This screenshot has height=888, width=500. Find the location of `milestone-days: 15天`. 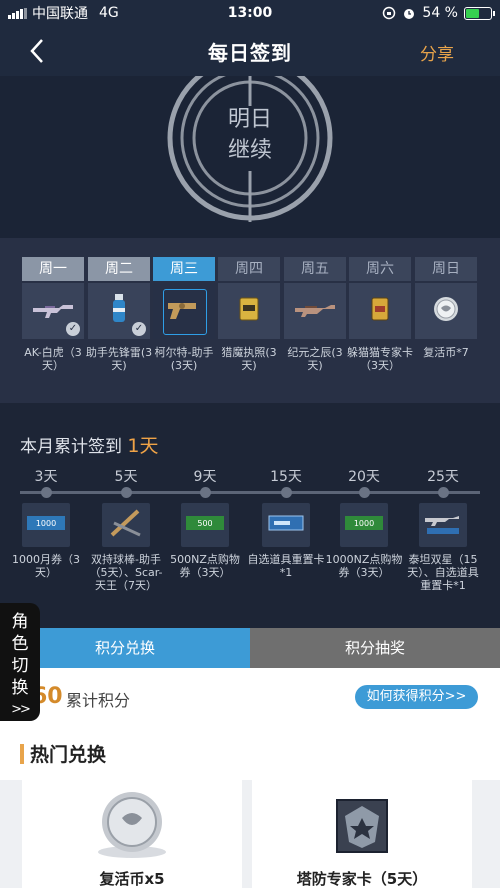

milestone-days: 15天 is located at coordinates (286, 477).